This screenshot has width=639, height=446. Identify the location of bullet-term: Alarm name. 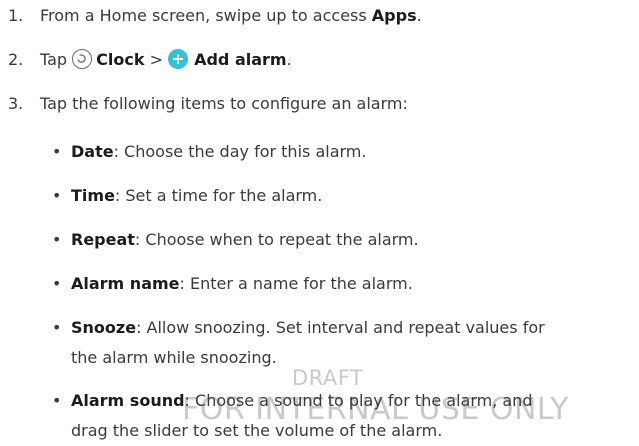
(125, 283).